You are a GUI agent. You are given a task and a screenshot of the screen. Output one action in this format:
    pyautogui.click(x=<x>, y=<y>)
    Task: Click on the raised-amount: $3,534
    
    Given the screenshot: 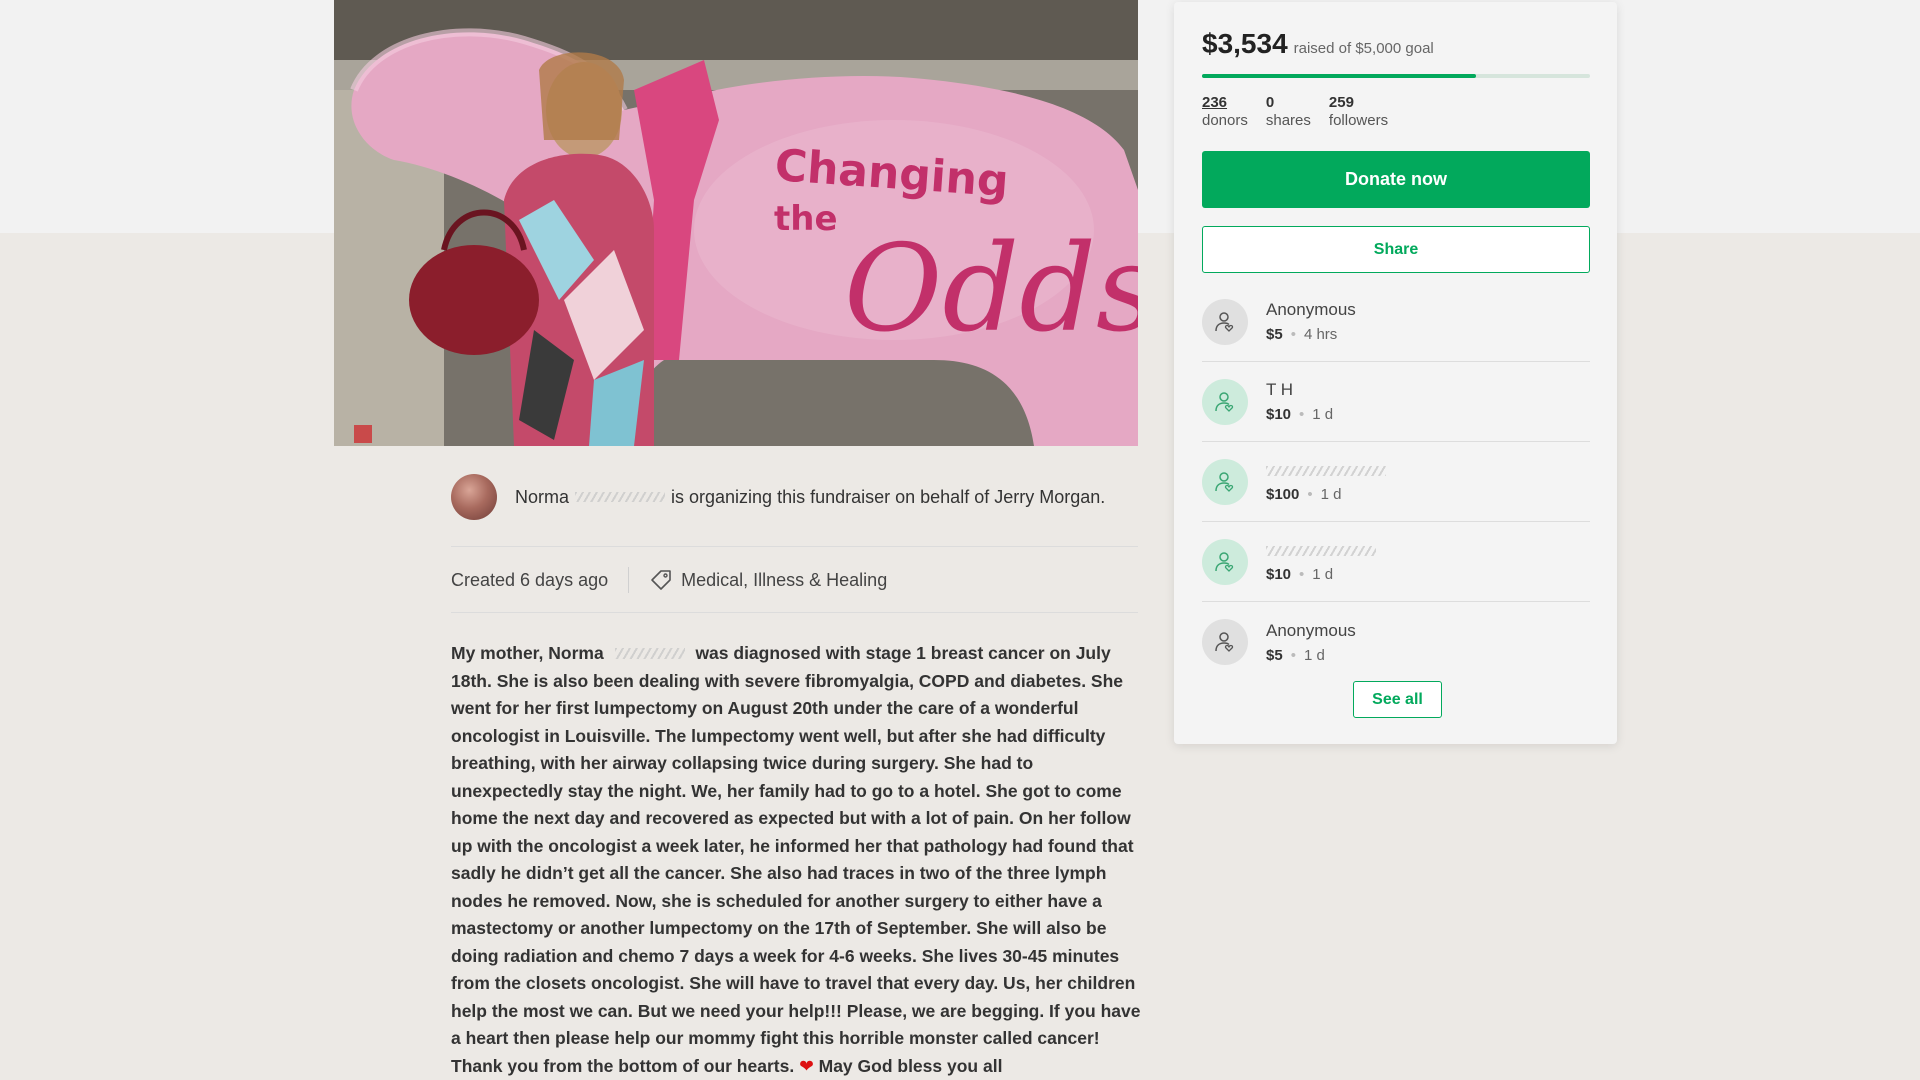 What is the action you would take?
    pyautogui.click(x=1245, y=43)
    